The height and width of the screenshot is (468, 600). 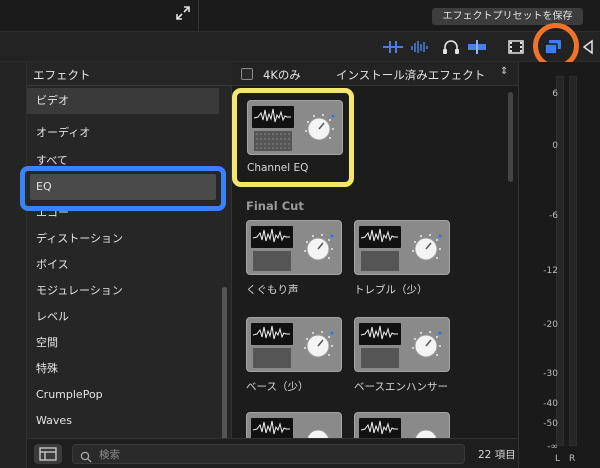 I want to click on viewer-edge, so click(x=13, y=265).